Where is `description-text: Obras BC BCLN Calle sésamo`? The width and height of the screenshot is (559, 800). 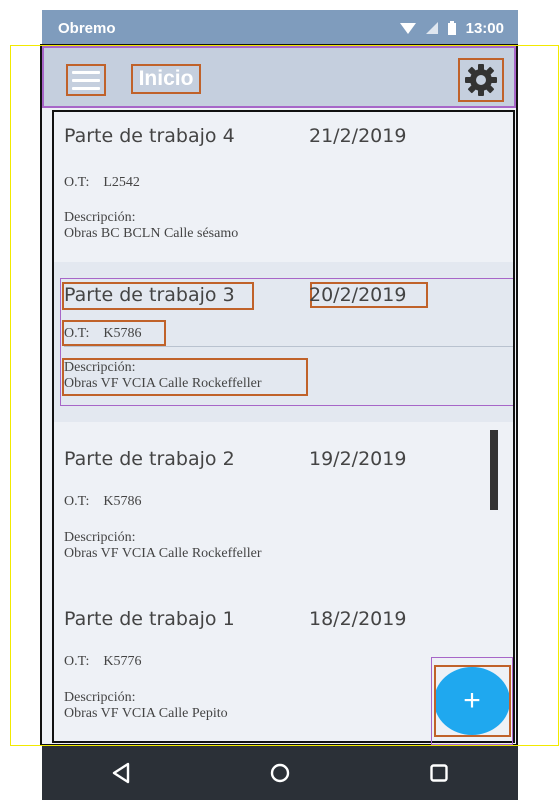 description-text: Obras BC BCLN Calle sésamo is located at coordinates (151, 233).